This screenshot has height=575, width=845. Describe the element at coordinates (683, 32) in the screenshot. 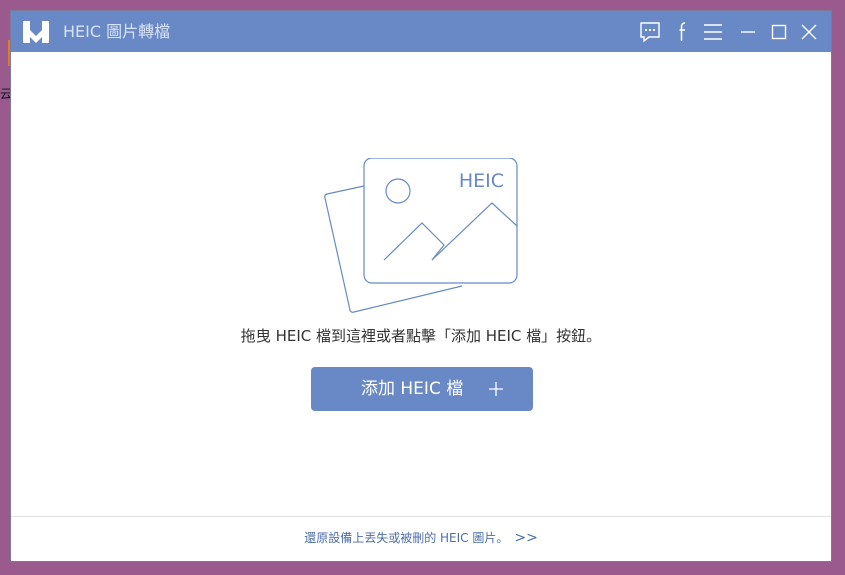

I see `facebook-icon` at that location.